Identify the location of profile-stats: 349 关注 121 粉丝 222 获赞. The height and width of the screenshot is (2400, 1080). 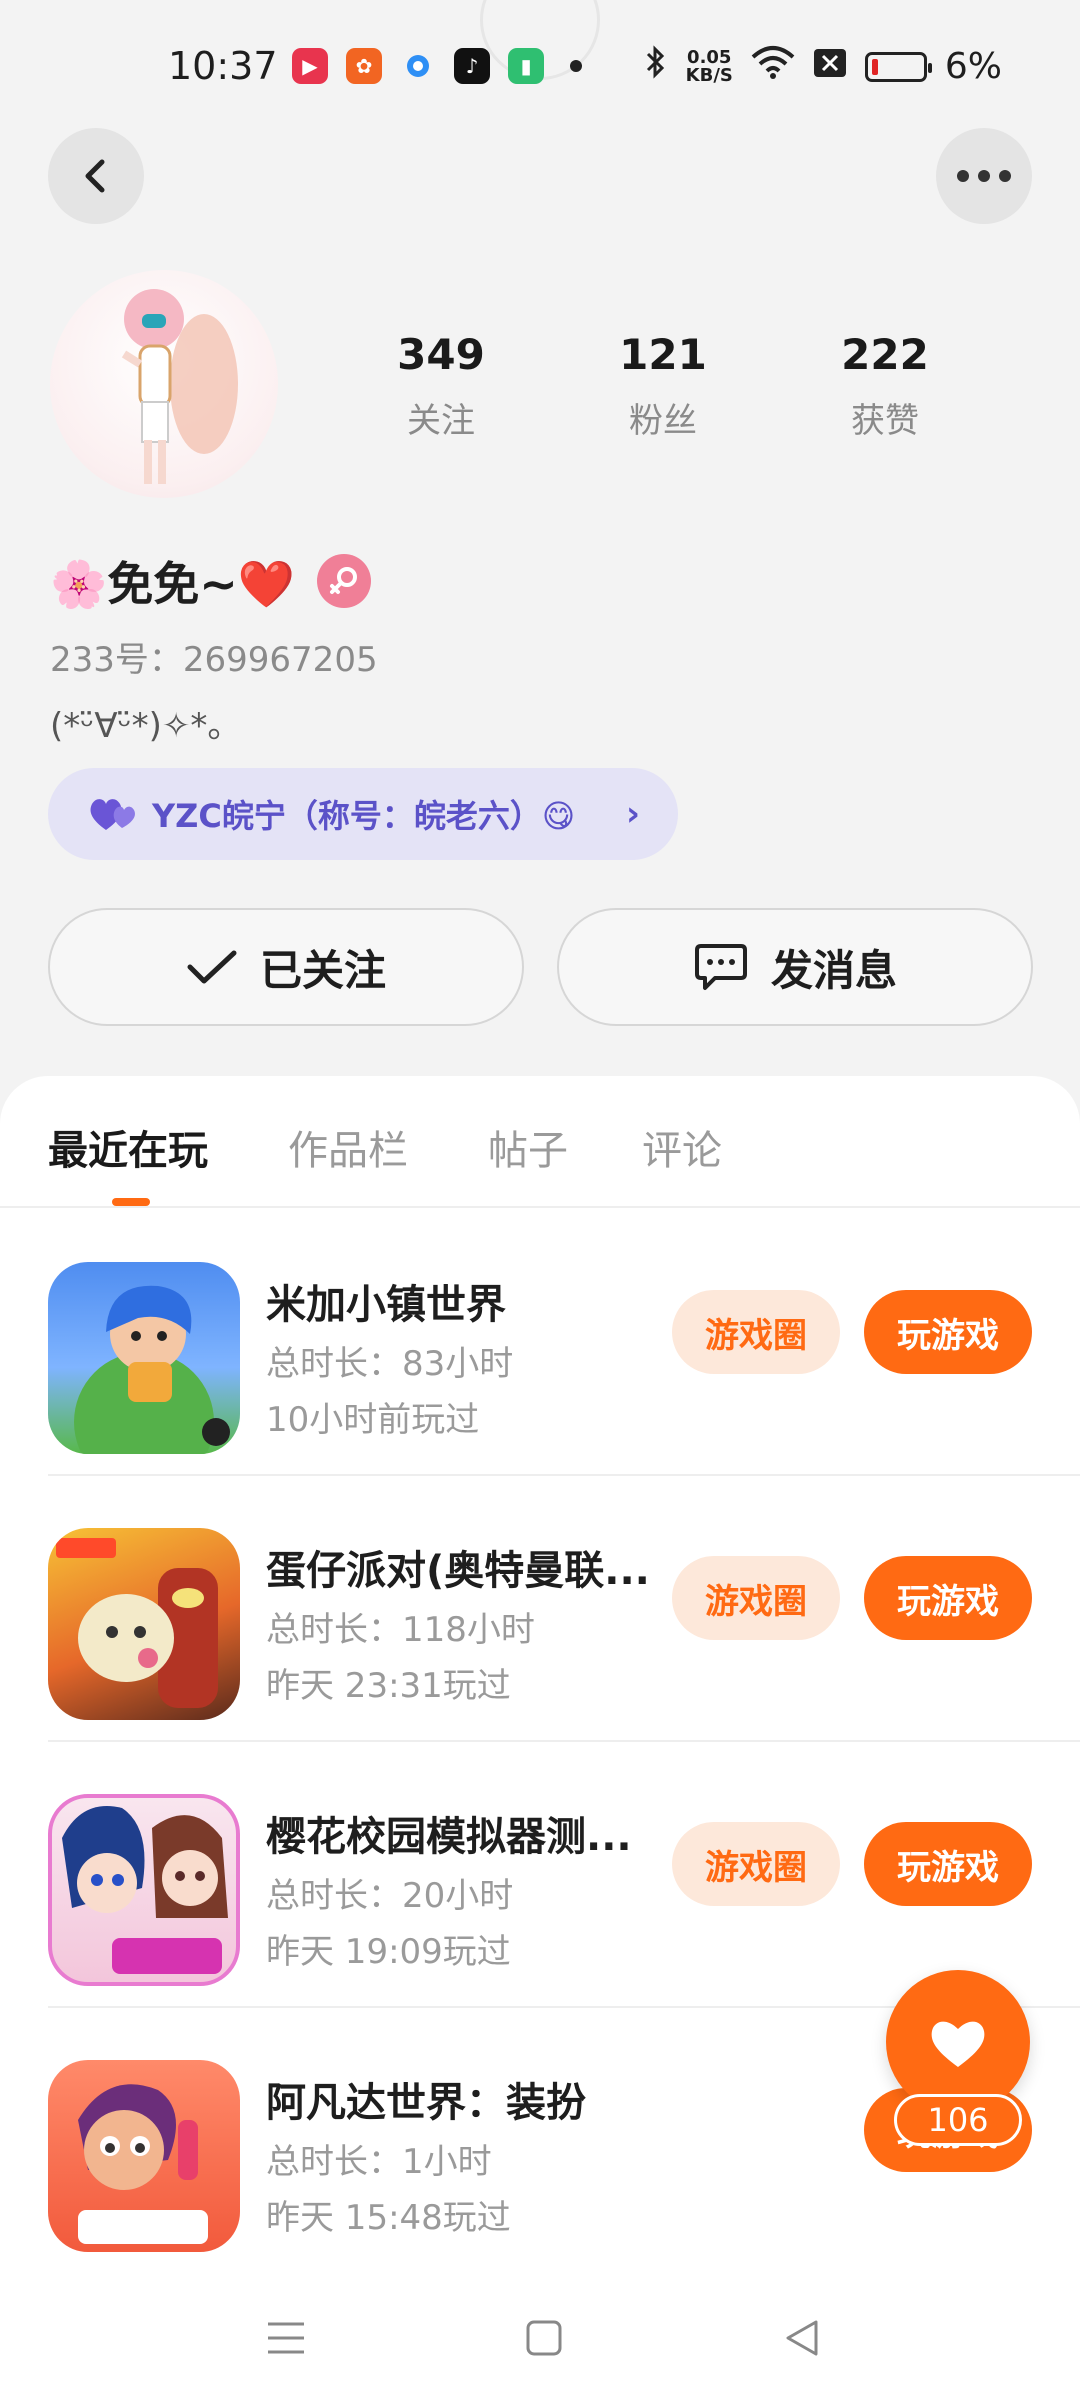
(680, 386).